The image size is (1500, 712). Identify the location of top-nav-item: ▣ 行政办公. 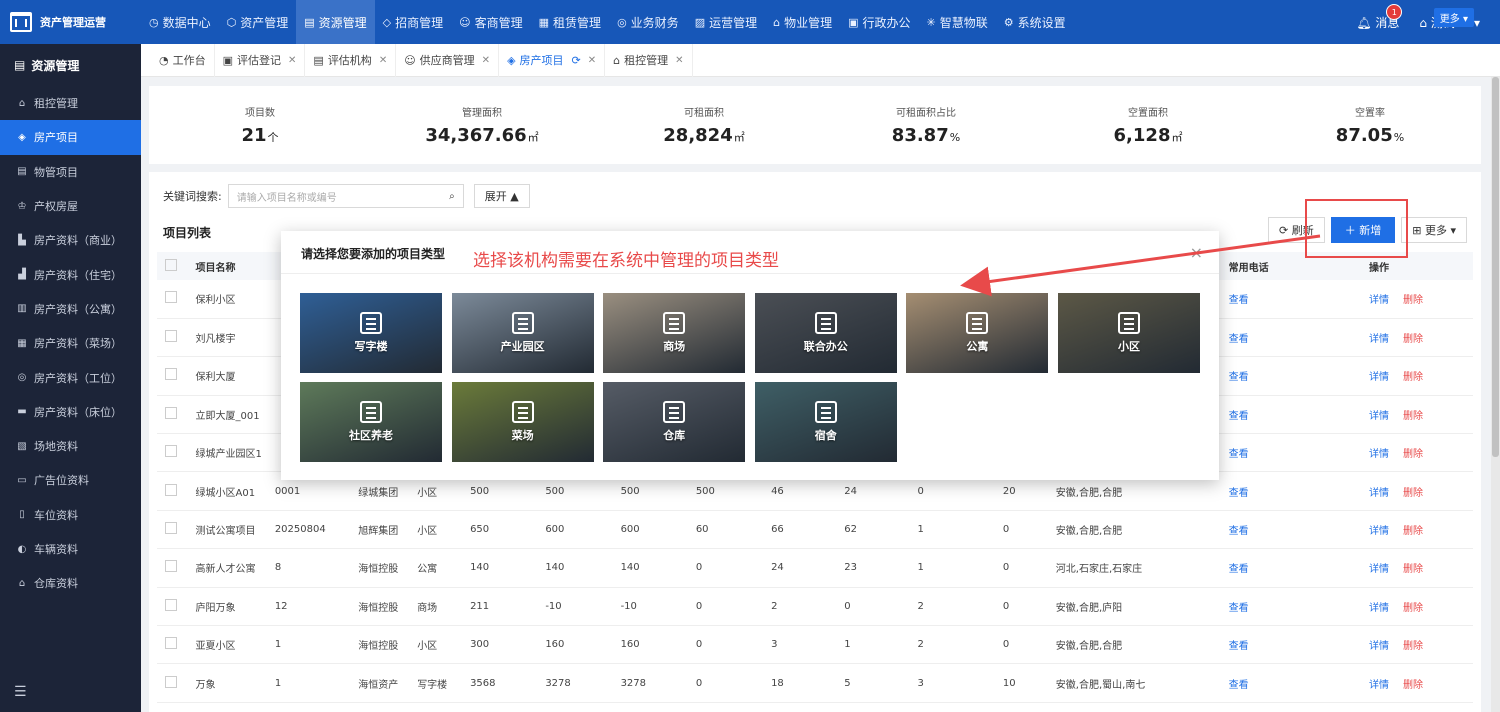
(879, 22).